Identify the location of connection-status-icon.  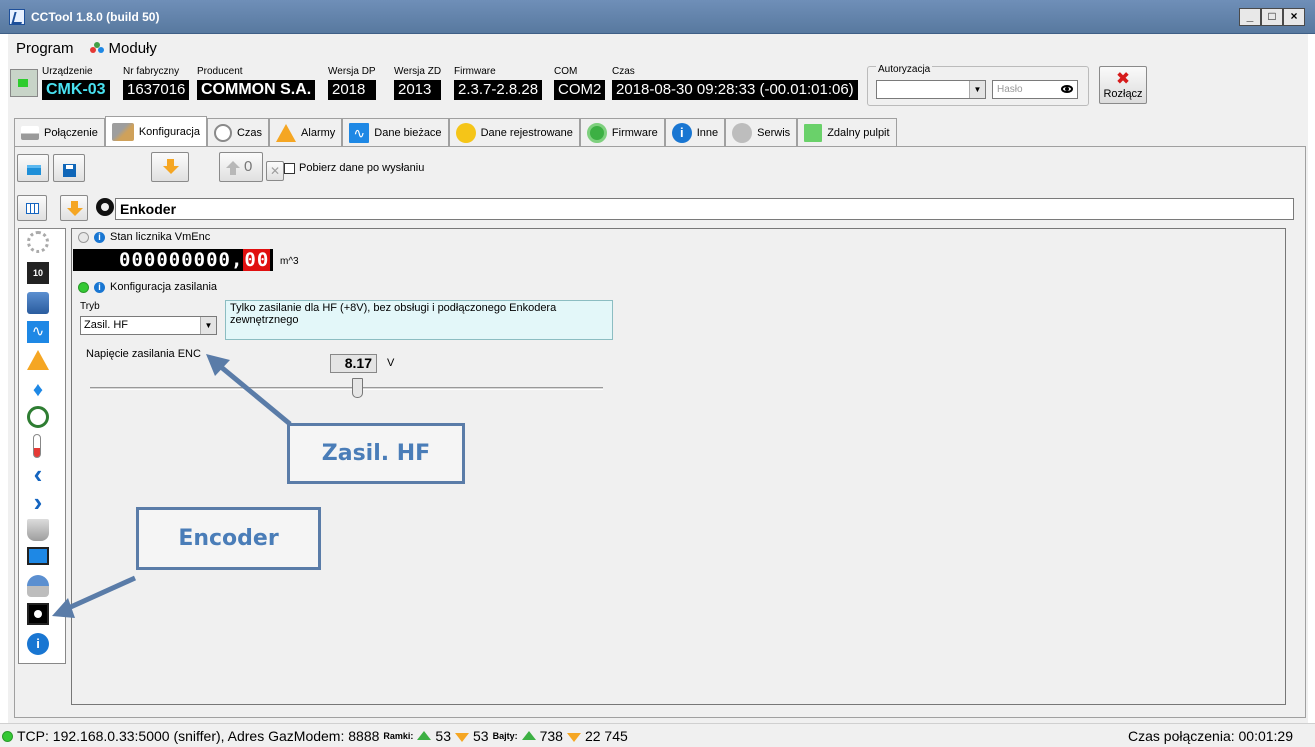
(7, 736).